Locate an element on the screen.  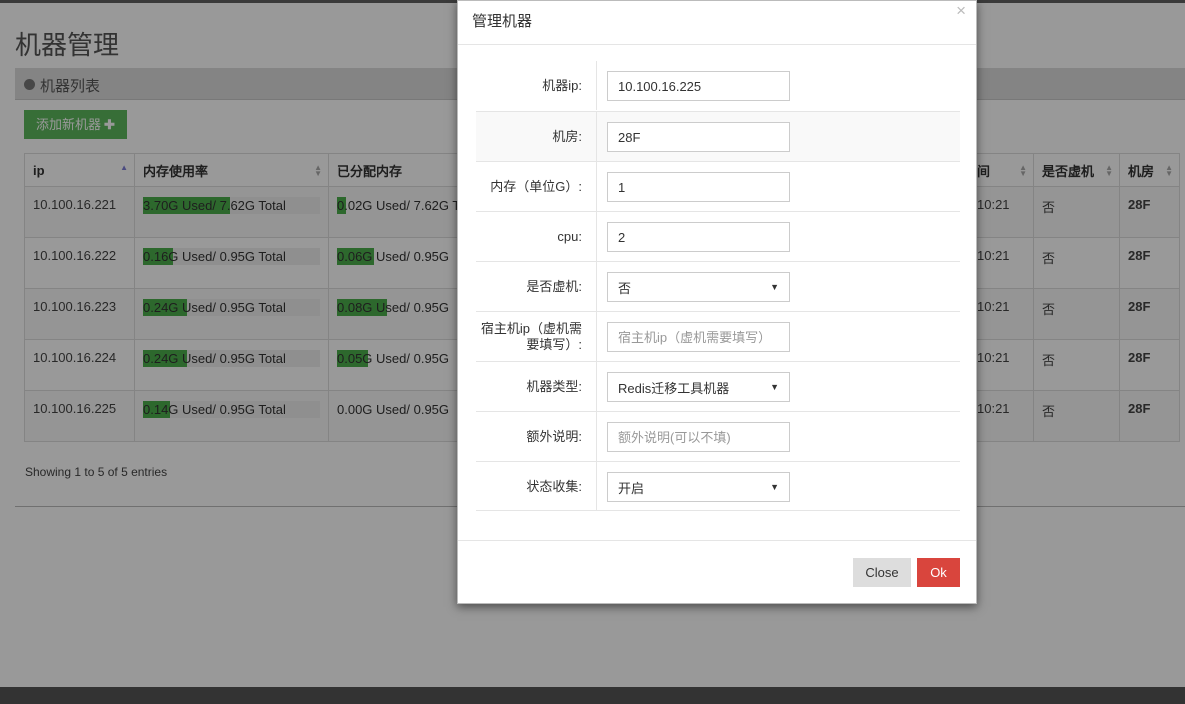
room-label: 机房: is located at coordinates (536, 136).